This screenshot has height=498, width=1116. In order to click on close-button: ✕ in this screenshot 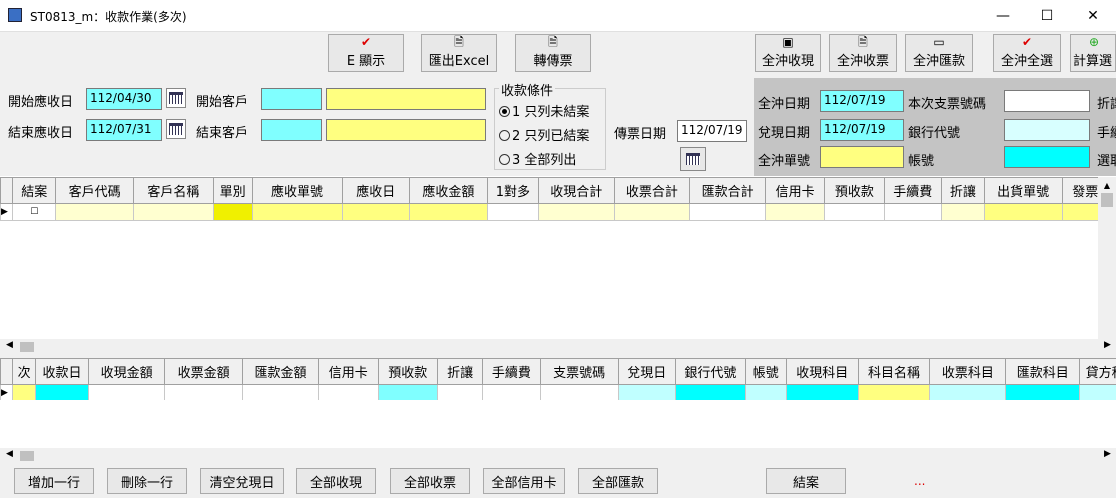, I will do `click(1093, 16)`.